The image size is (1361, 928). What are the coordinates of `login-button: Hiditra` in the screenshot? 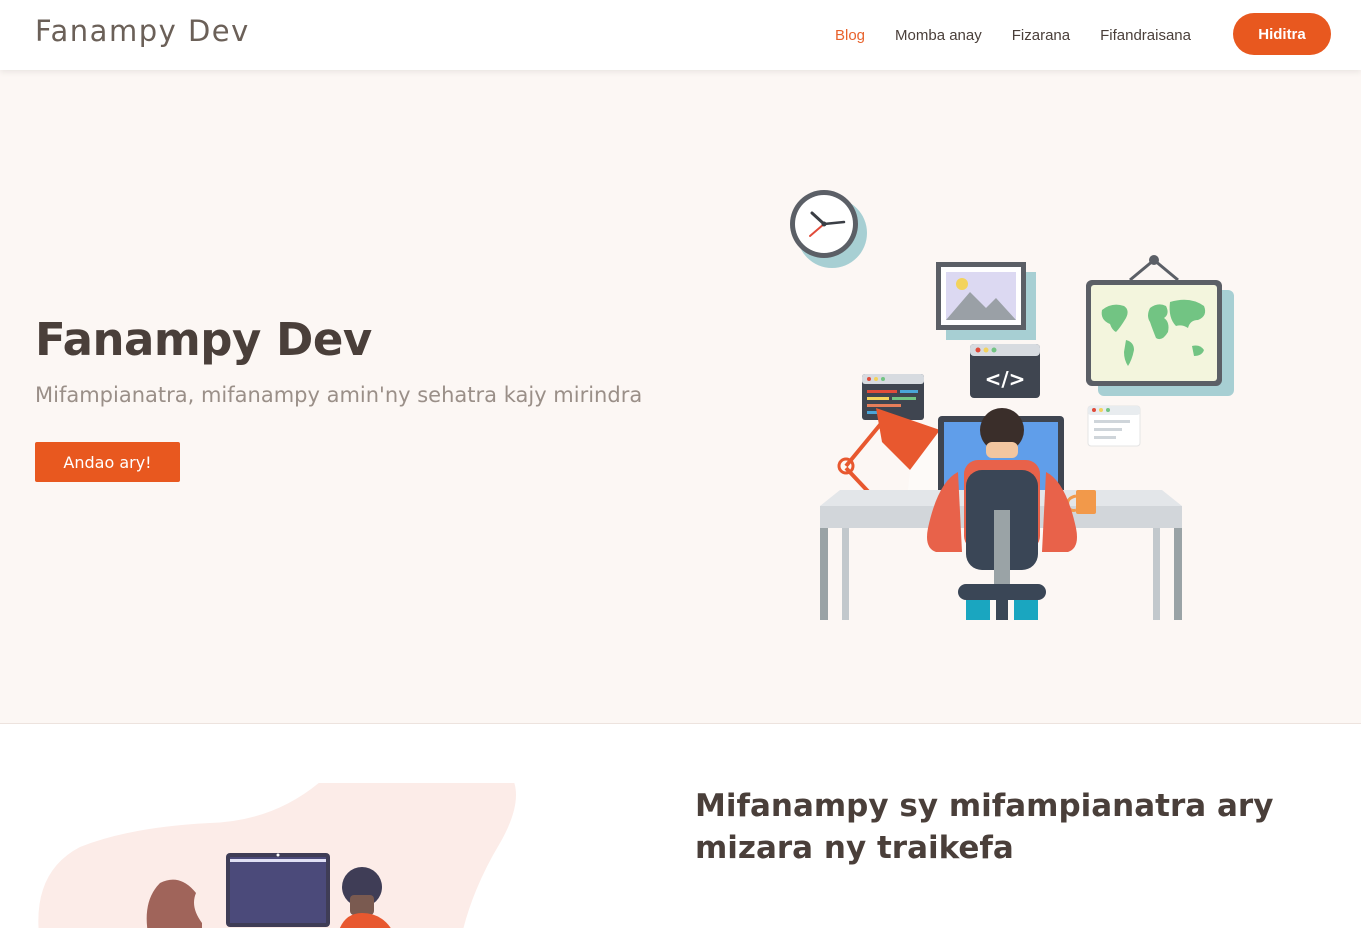 It's located at (1282, 34).